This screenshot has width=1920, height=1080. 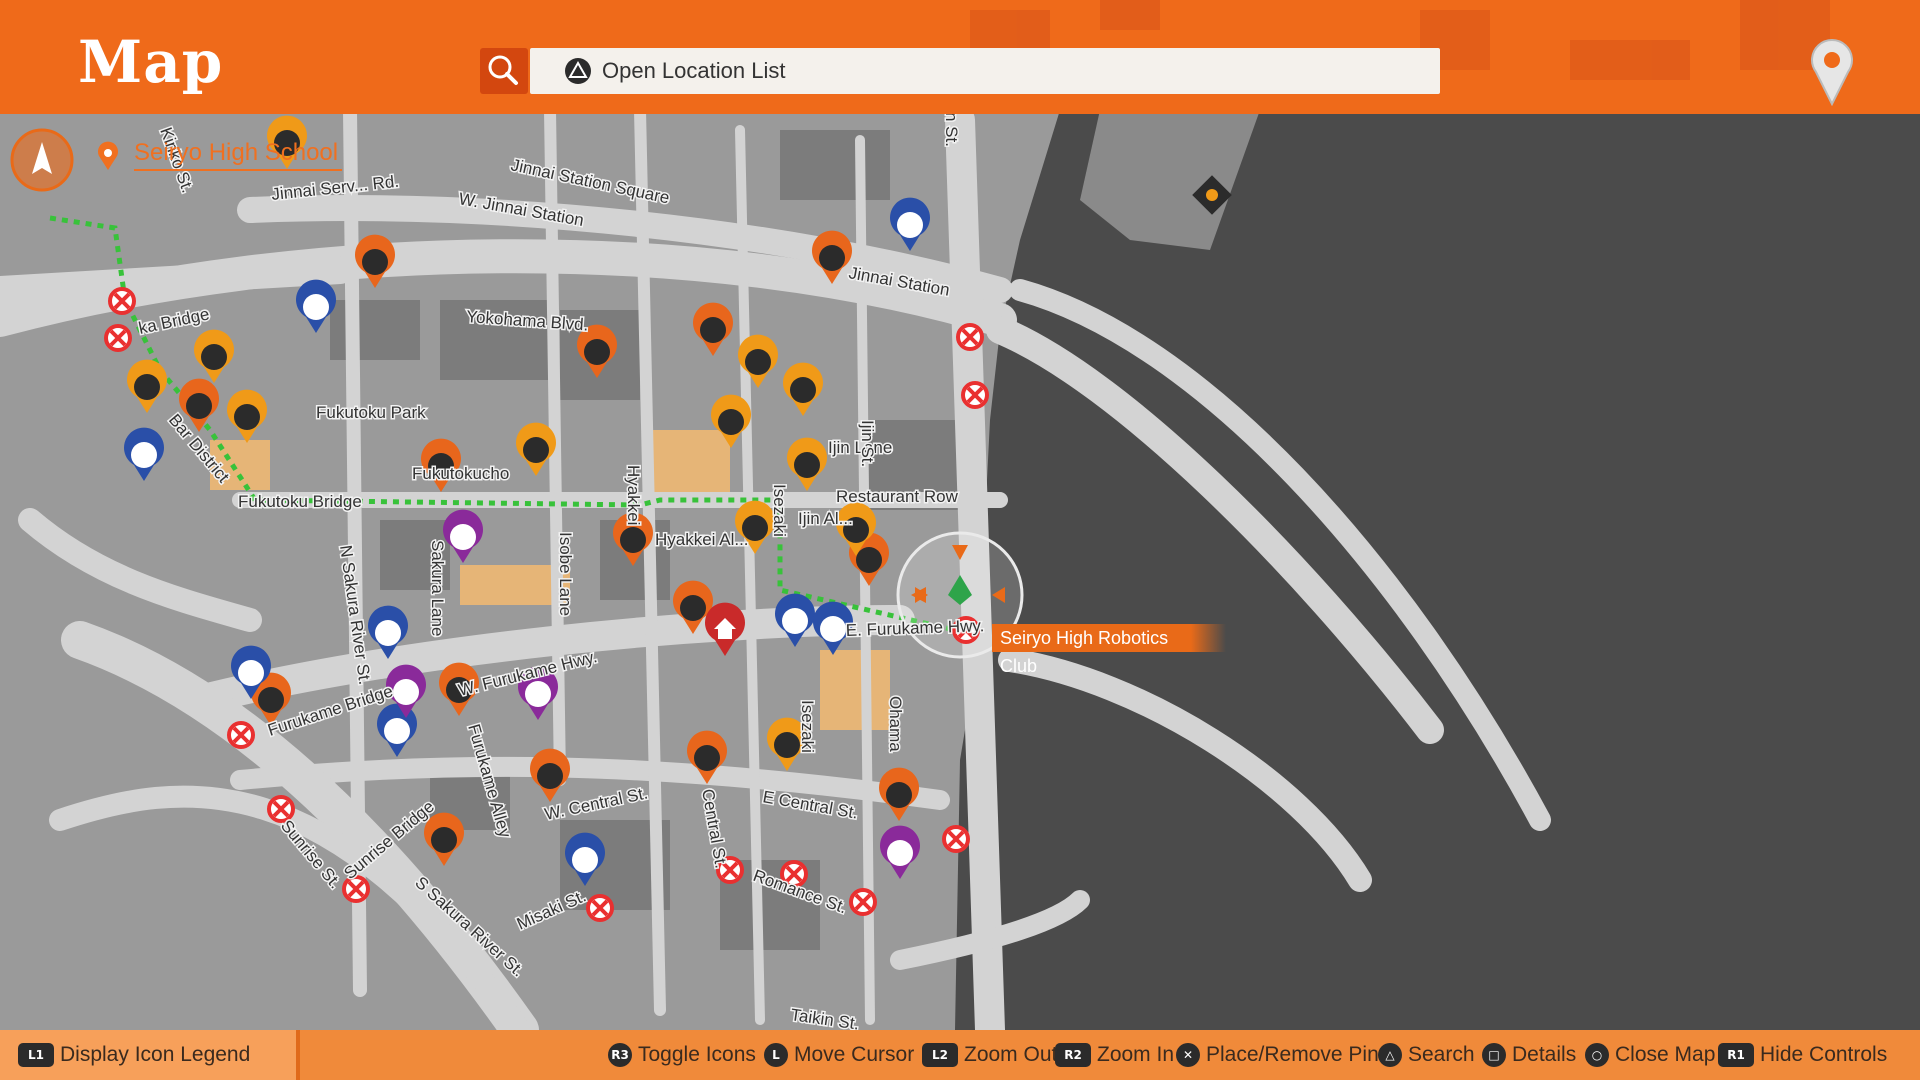 I want to click on street-label: Fukutoku Park, so click(x=371, y=412).